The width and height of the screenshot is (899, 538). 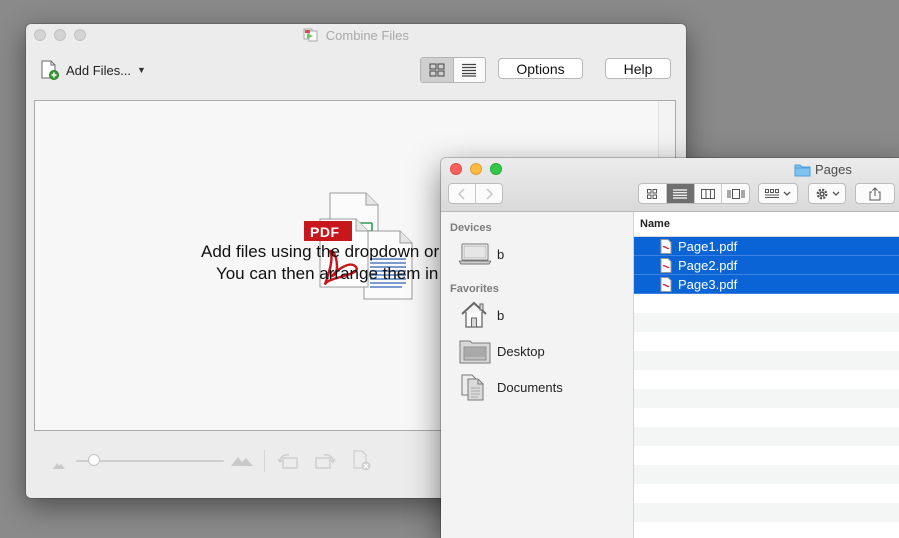 I want to click on large-mountain-icon, so click(x=242, y=462).